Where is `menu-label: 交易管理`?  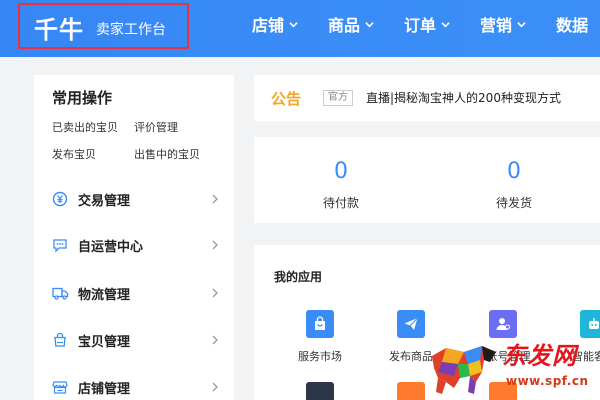
menu-label: 交易管理 is located at coordinates (104, 201).